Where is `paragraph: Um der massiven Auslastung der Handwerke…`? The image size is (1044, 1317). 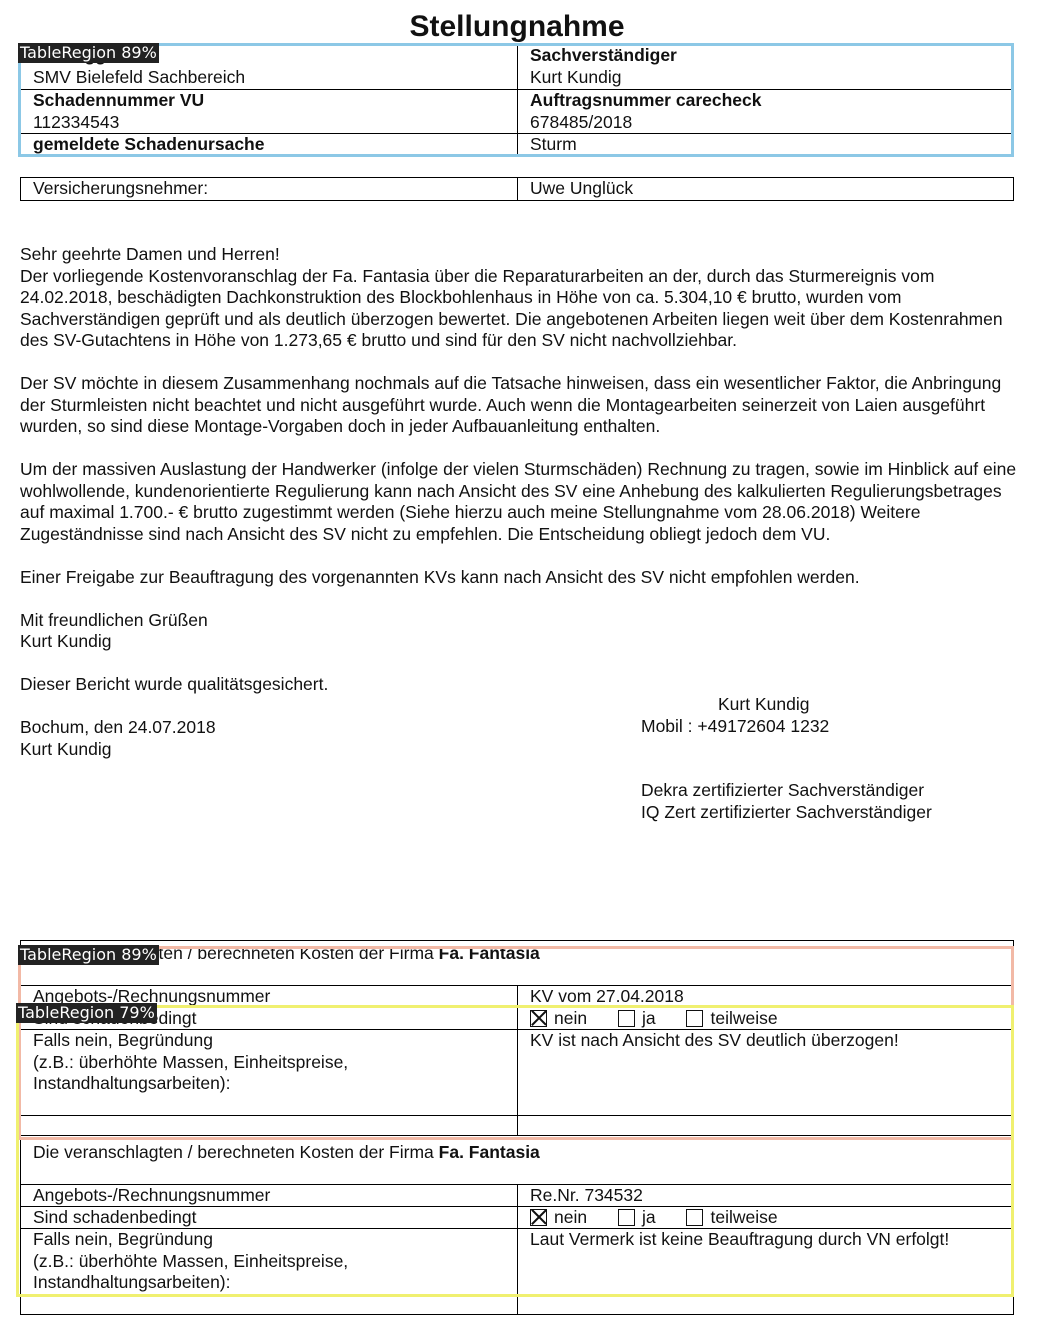 paragraph: Um der massiven Auslastung der Handwerke… is located at coordinates (518, 501).